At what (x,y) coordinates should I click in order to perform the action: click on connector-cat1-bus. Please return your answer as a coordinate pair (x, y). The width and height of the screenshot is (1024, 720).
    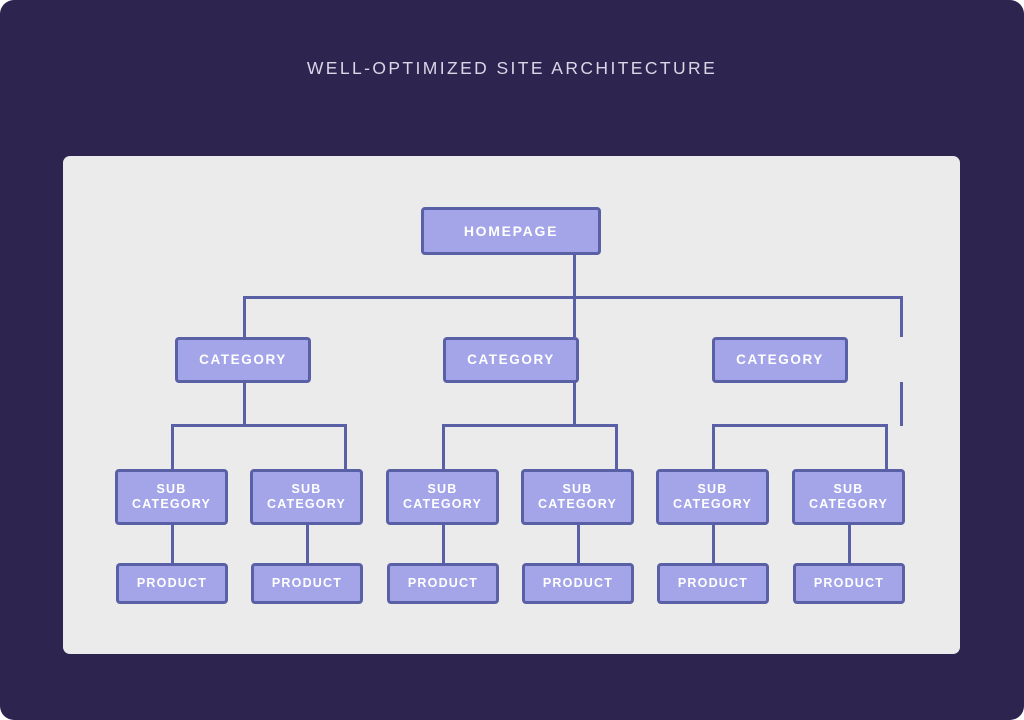
    Looking at the image, I should click on (259, 425).